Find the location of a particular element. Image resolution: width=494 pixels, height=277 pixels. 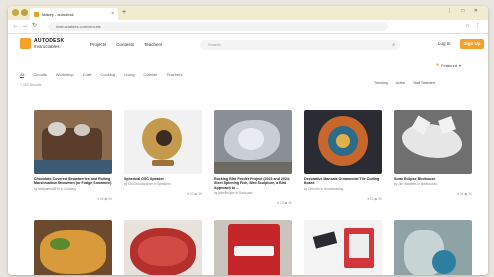

filter-trending: Trending is located at coordinates (381, 83).